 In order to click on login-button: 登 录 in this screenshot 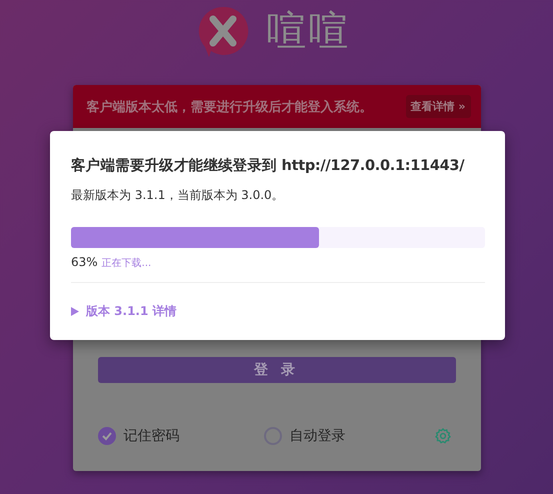, I will do `click(277, 370)`.